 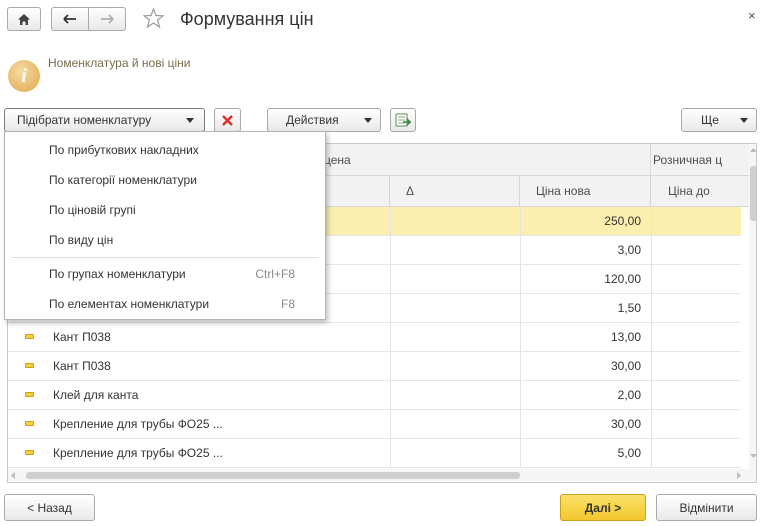 I want to click on menu-item-label: По елементах номенклатури, so click(x=129, y=304).